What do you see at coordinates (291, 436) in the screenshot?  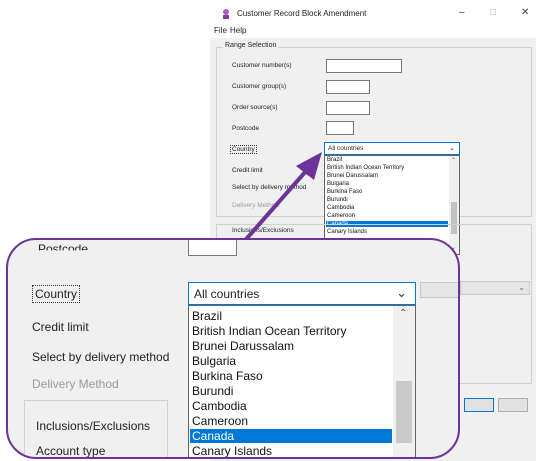 I see `list-item-selected: Canada` at bounding box center [291, 436].